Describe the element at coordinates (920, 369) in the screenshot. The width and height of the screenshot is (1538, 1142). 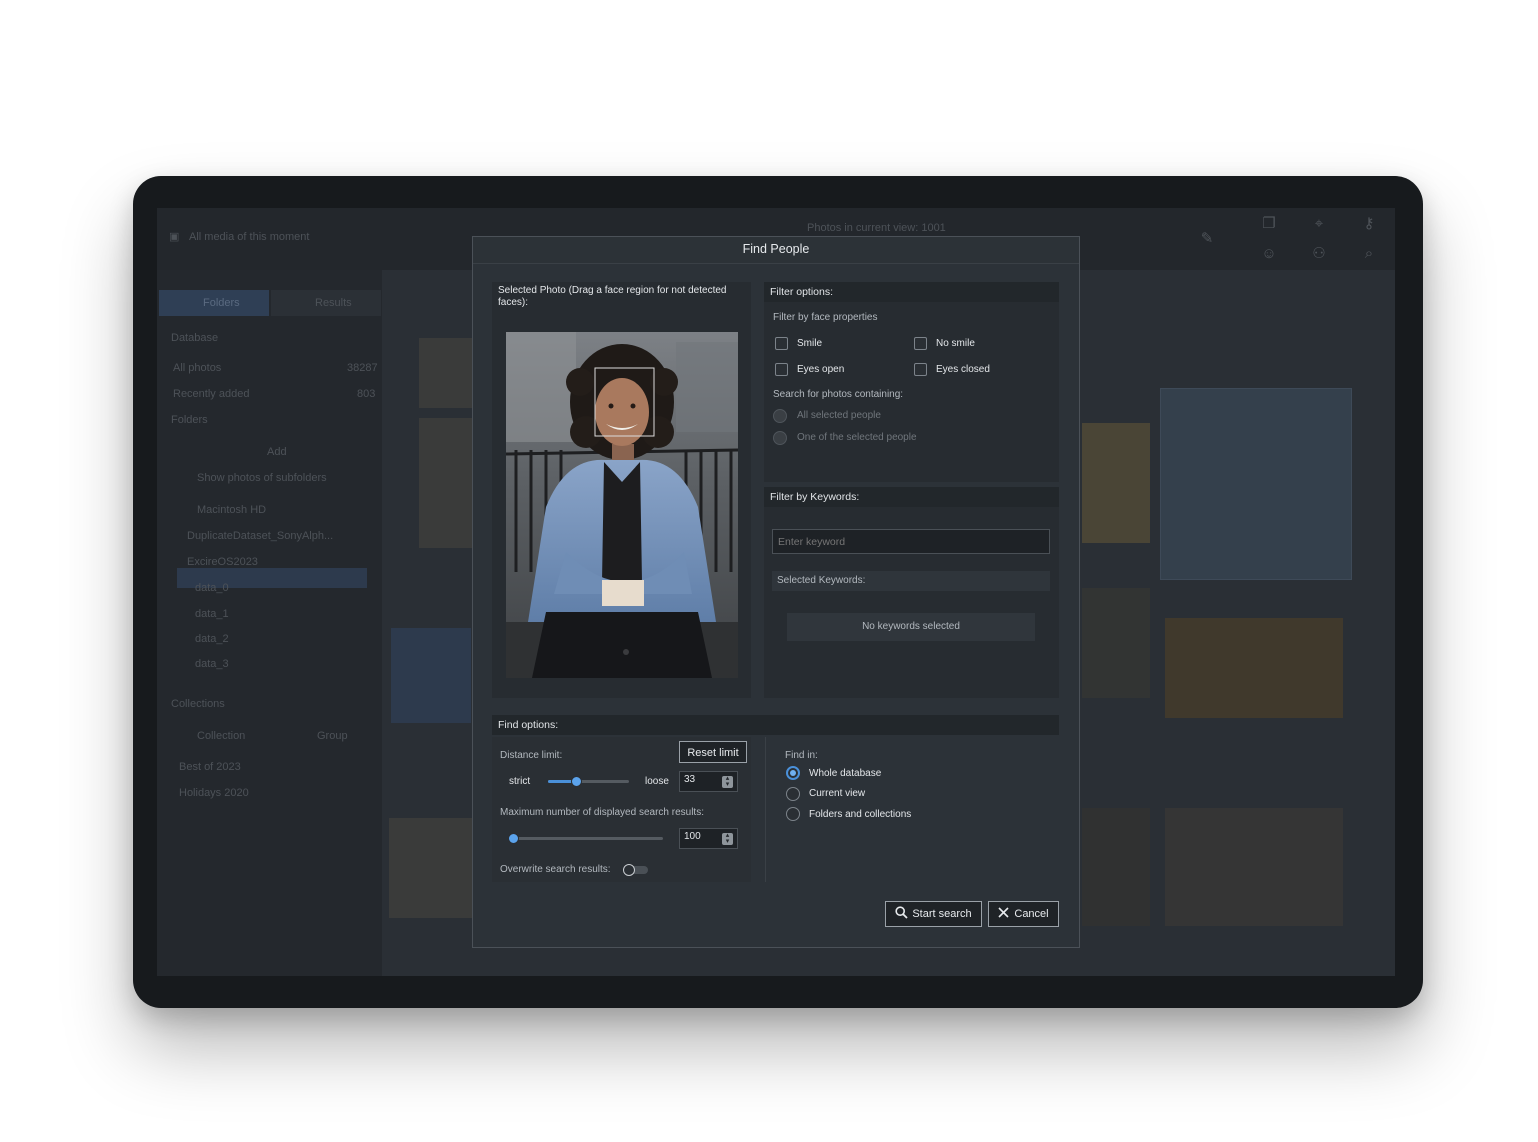
I see `eyes-closed-checkbox` at that location.